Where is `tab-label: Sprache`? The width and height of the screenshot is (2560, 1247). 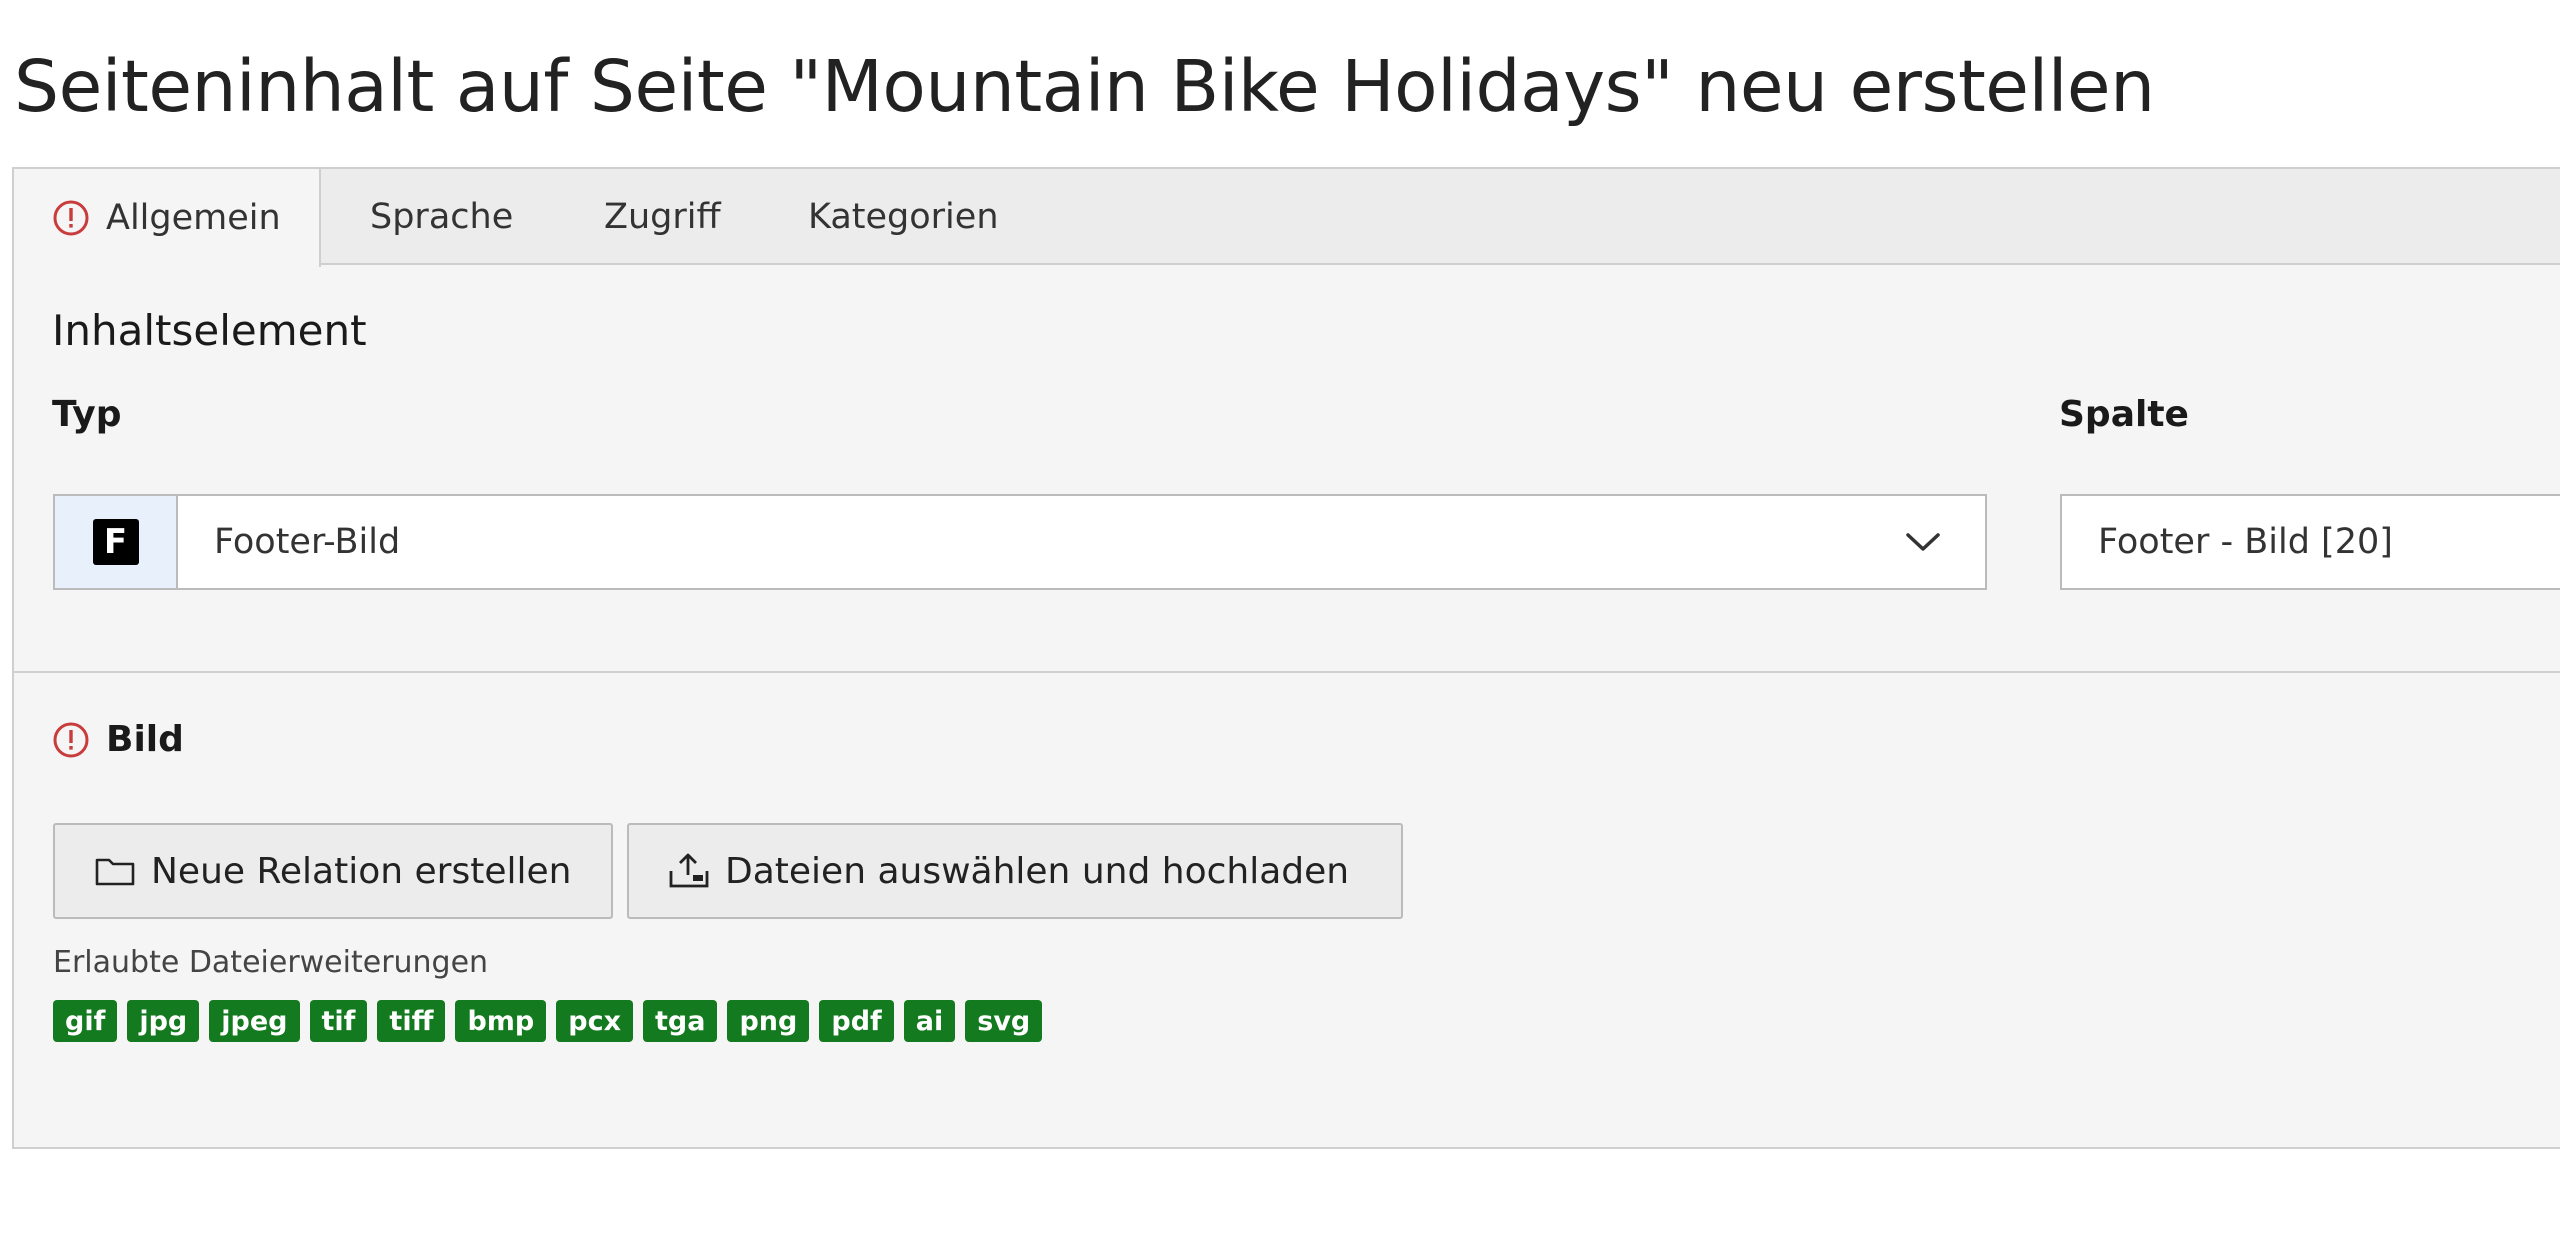
tab-label: Sprache is located at coordinates (442, 217).